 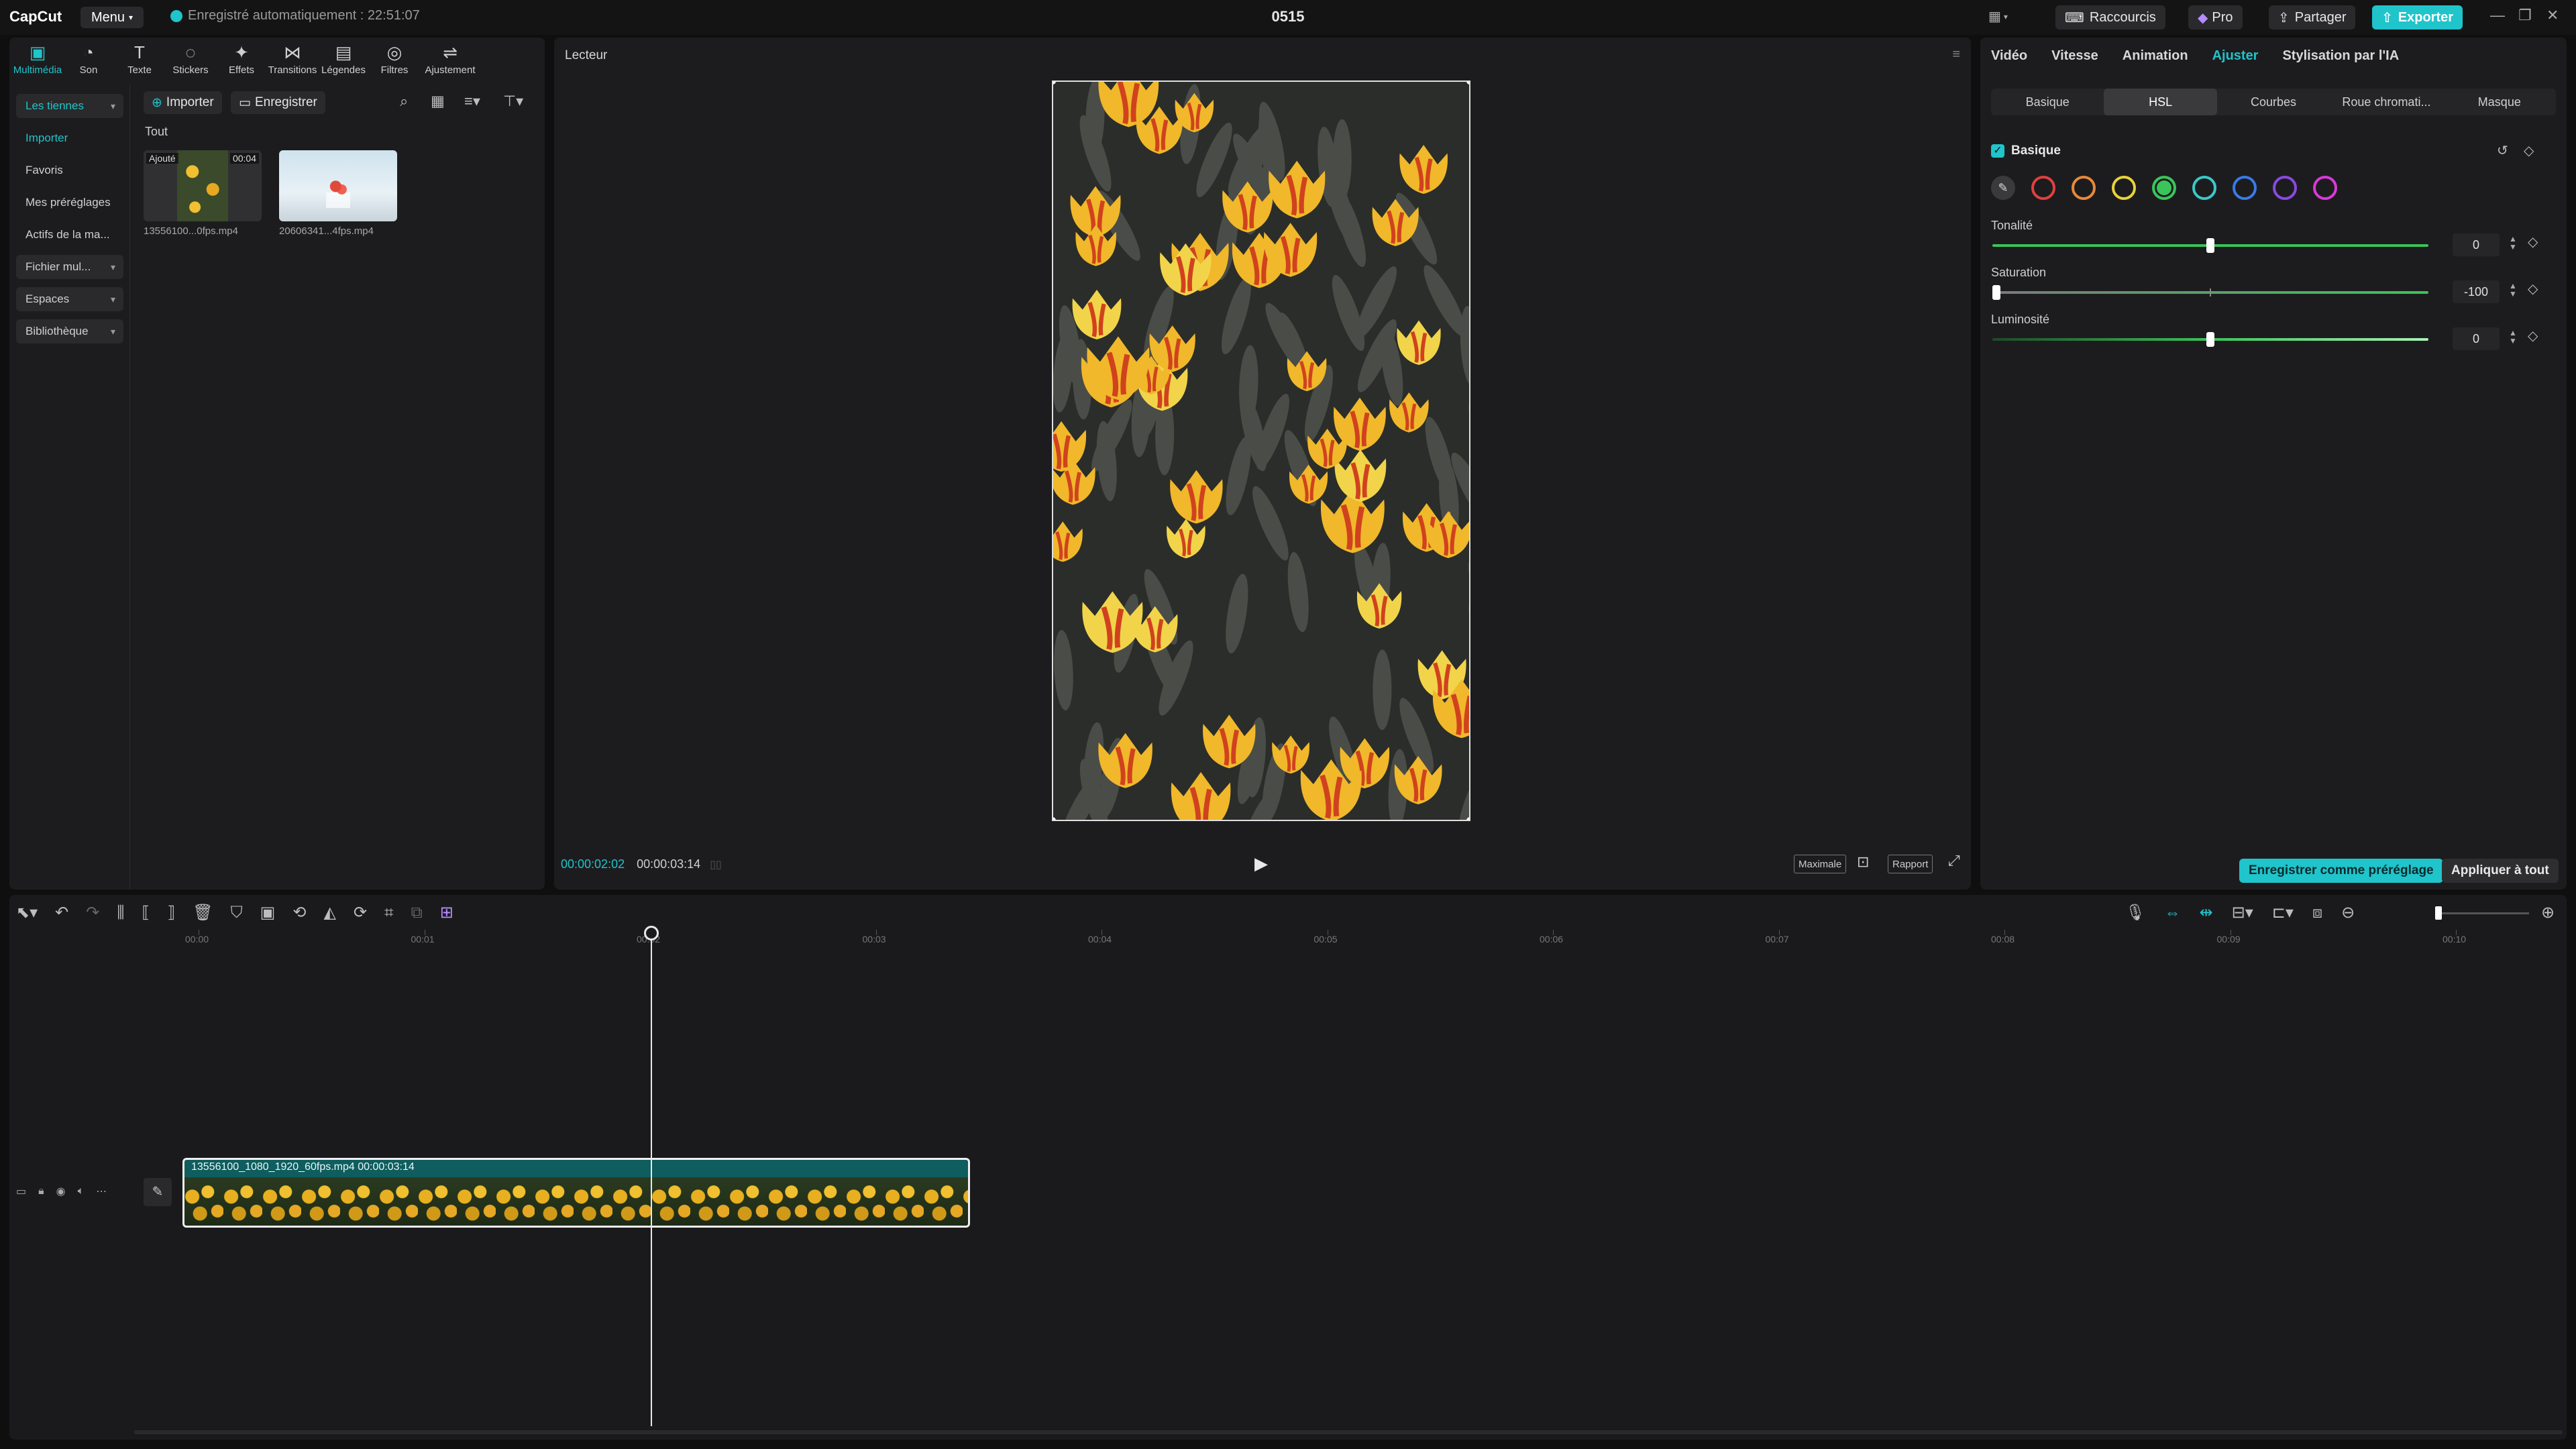 I want to click on subtab-mask: Masque, so click(x=2499, y=102).